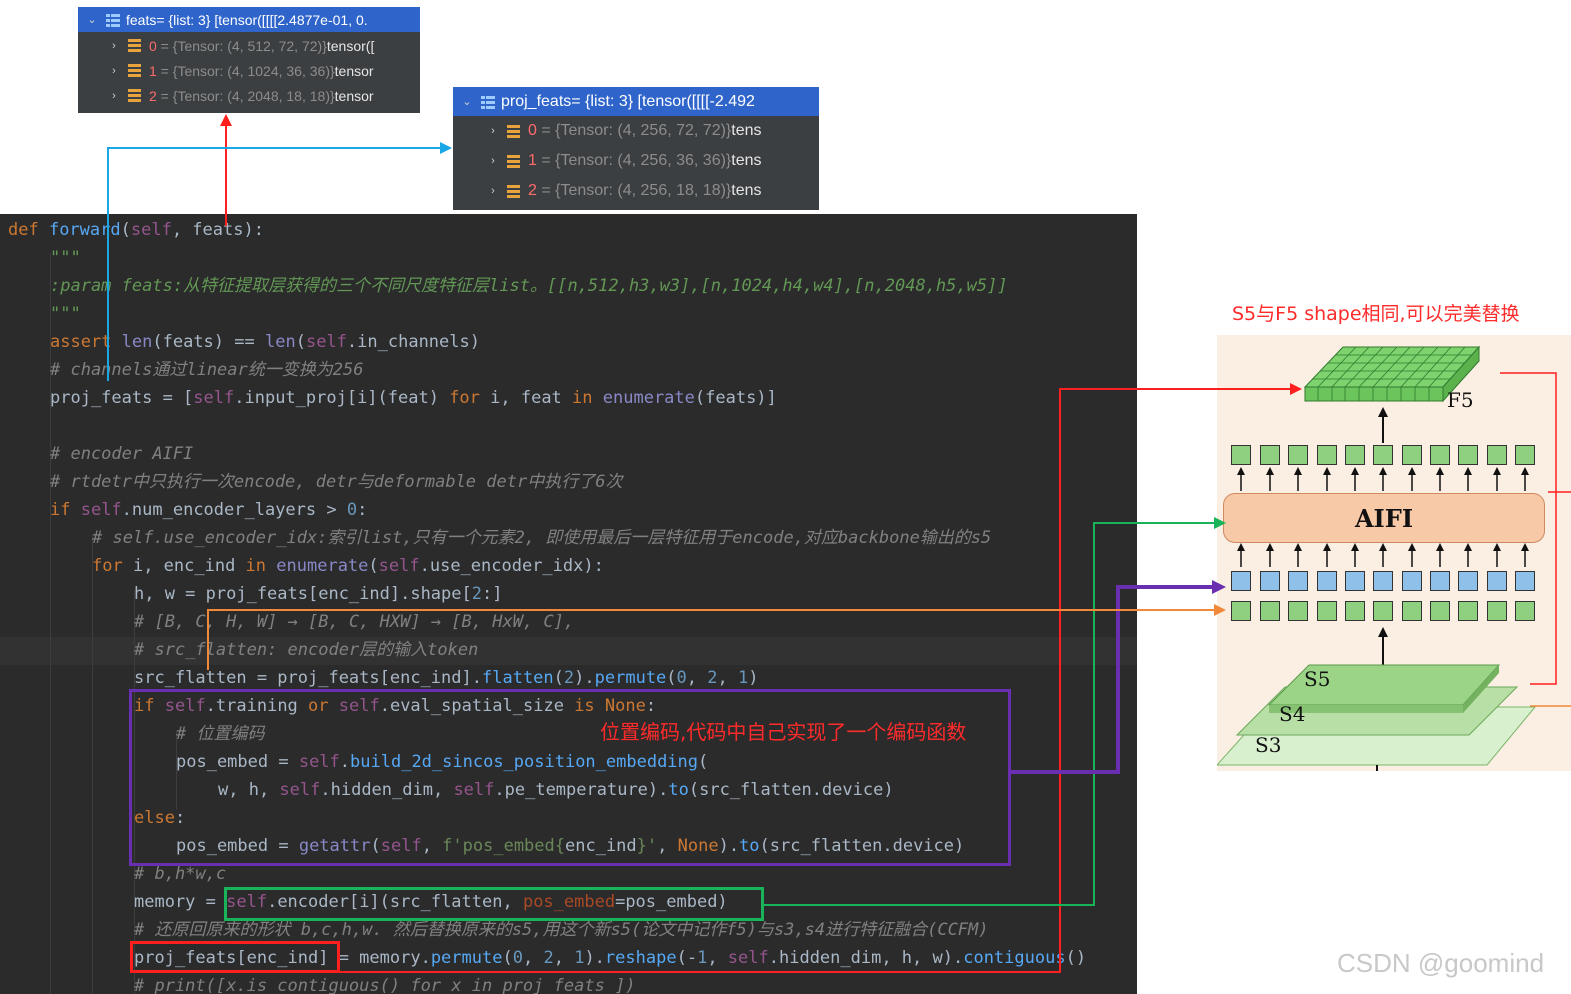 This screenshot has width=1571, height=994. What do you see at coordinates (262, 19) in the screenshot?
I see `feats-variable-summary: = {list: 3} [tensor([[[[2.4877e-01, 0.` at bounding box center [262, 19].